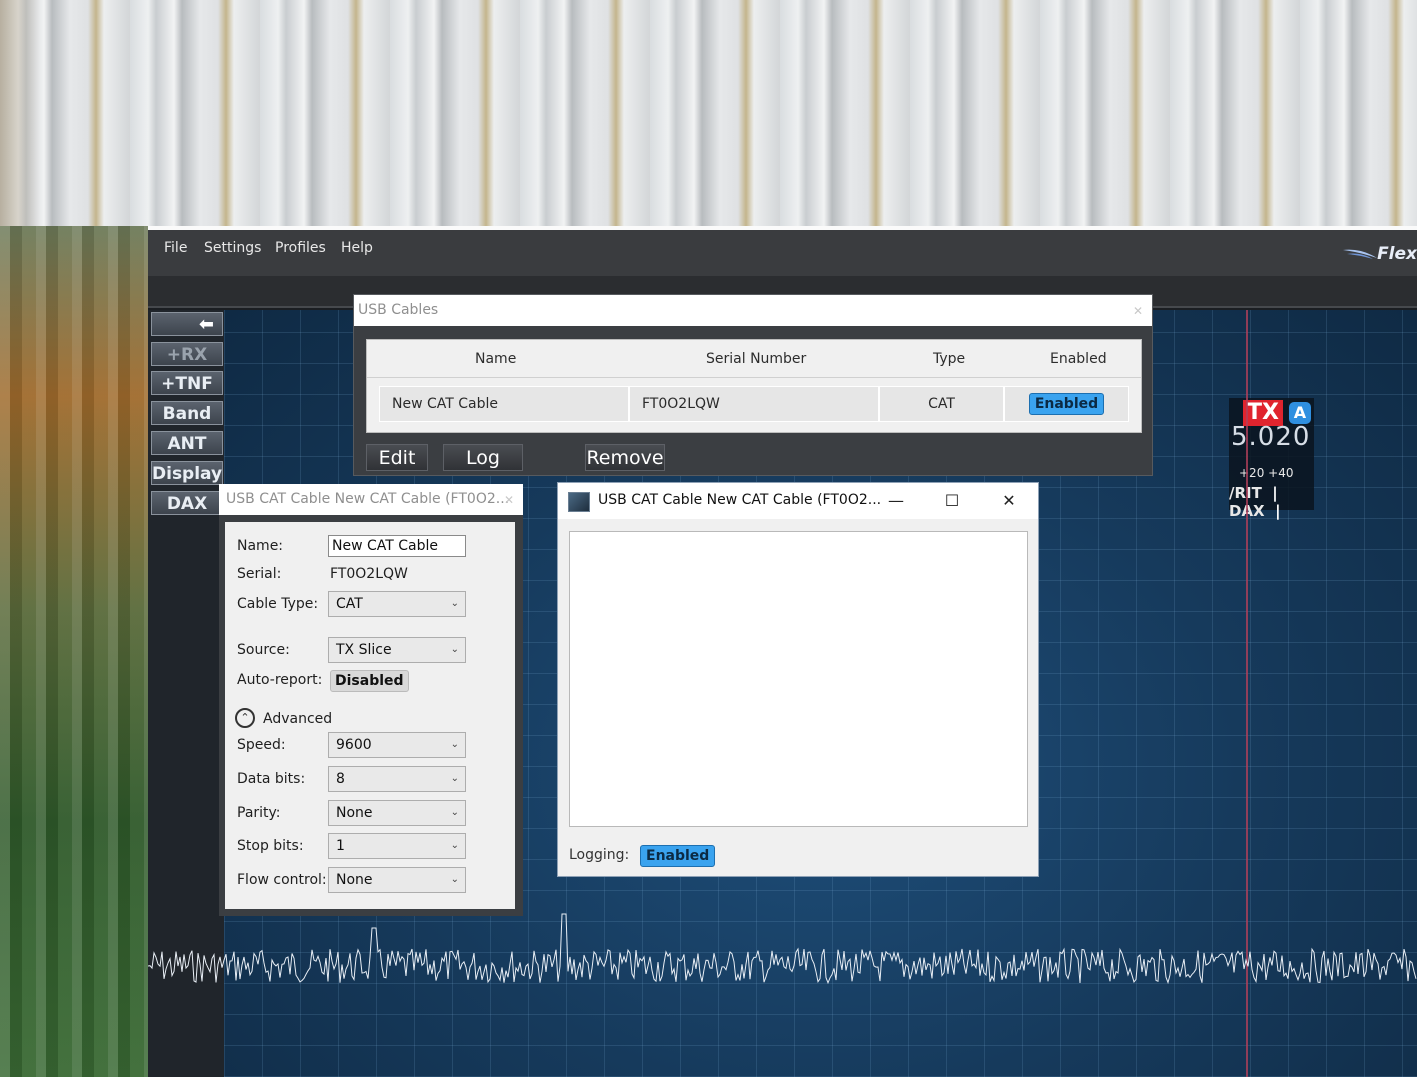 This screenshot has width=1417, height=1077. What do you see at coordinates (259, 813) in the screenshot?
I see `parity-label: Parity:` at bounding box center [259, 813].